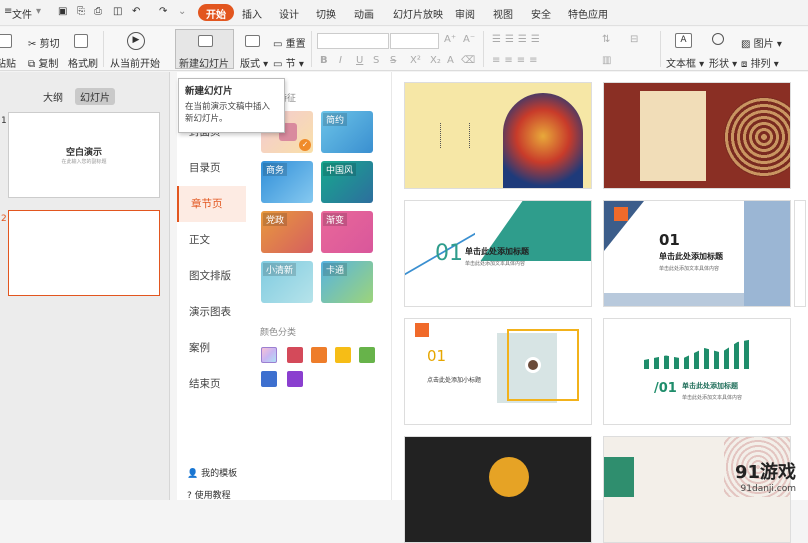 Image resolution: width=808 pixels, height=543 pixels. I want to click on file-menu: 文件, so click(22, 13).